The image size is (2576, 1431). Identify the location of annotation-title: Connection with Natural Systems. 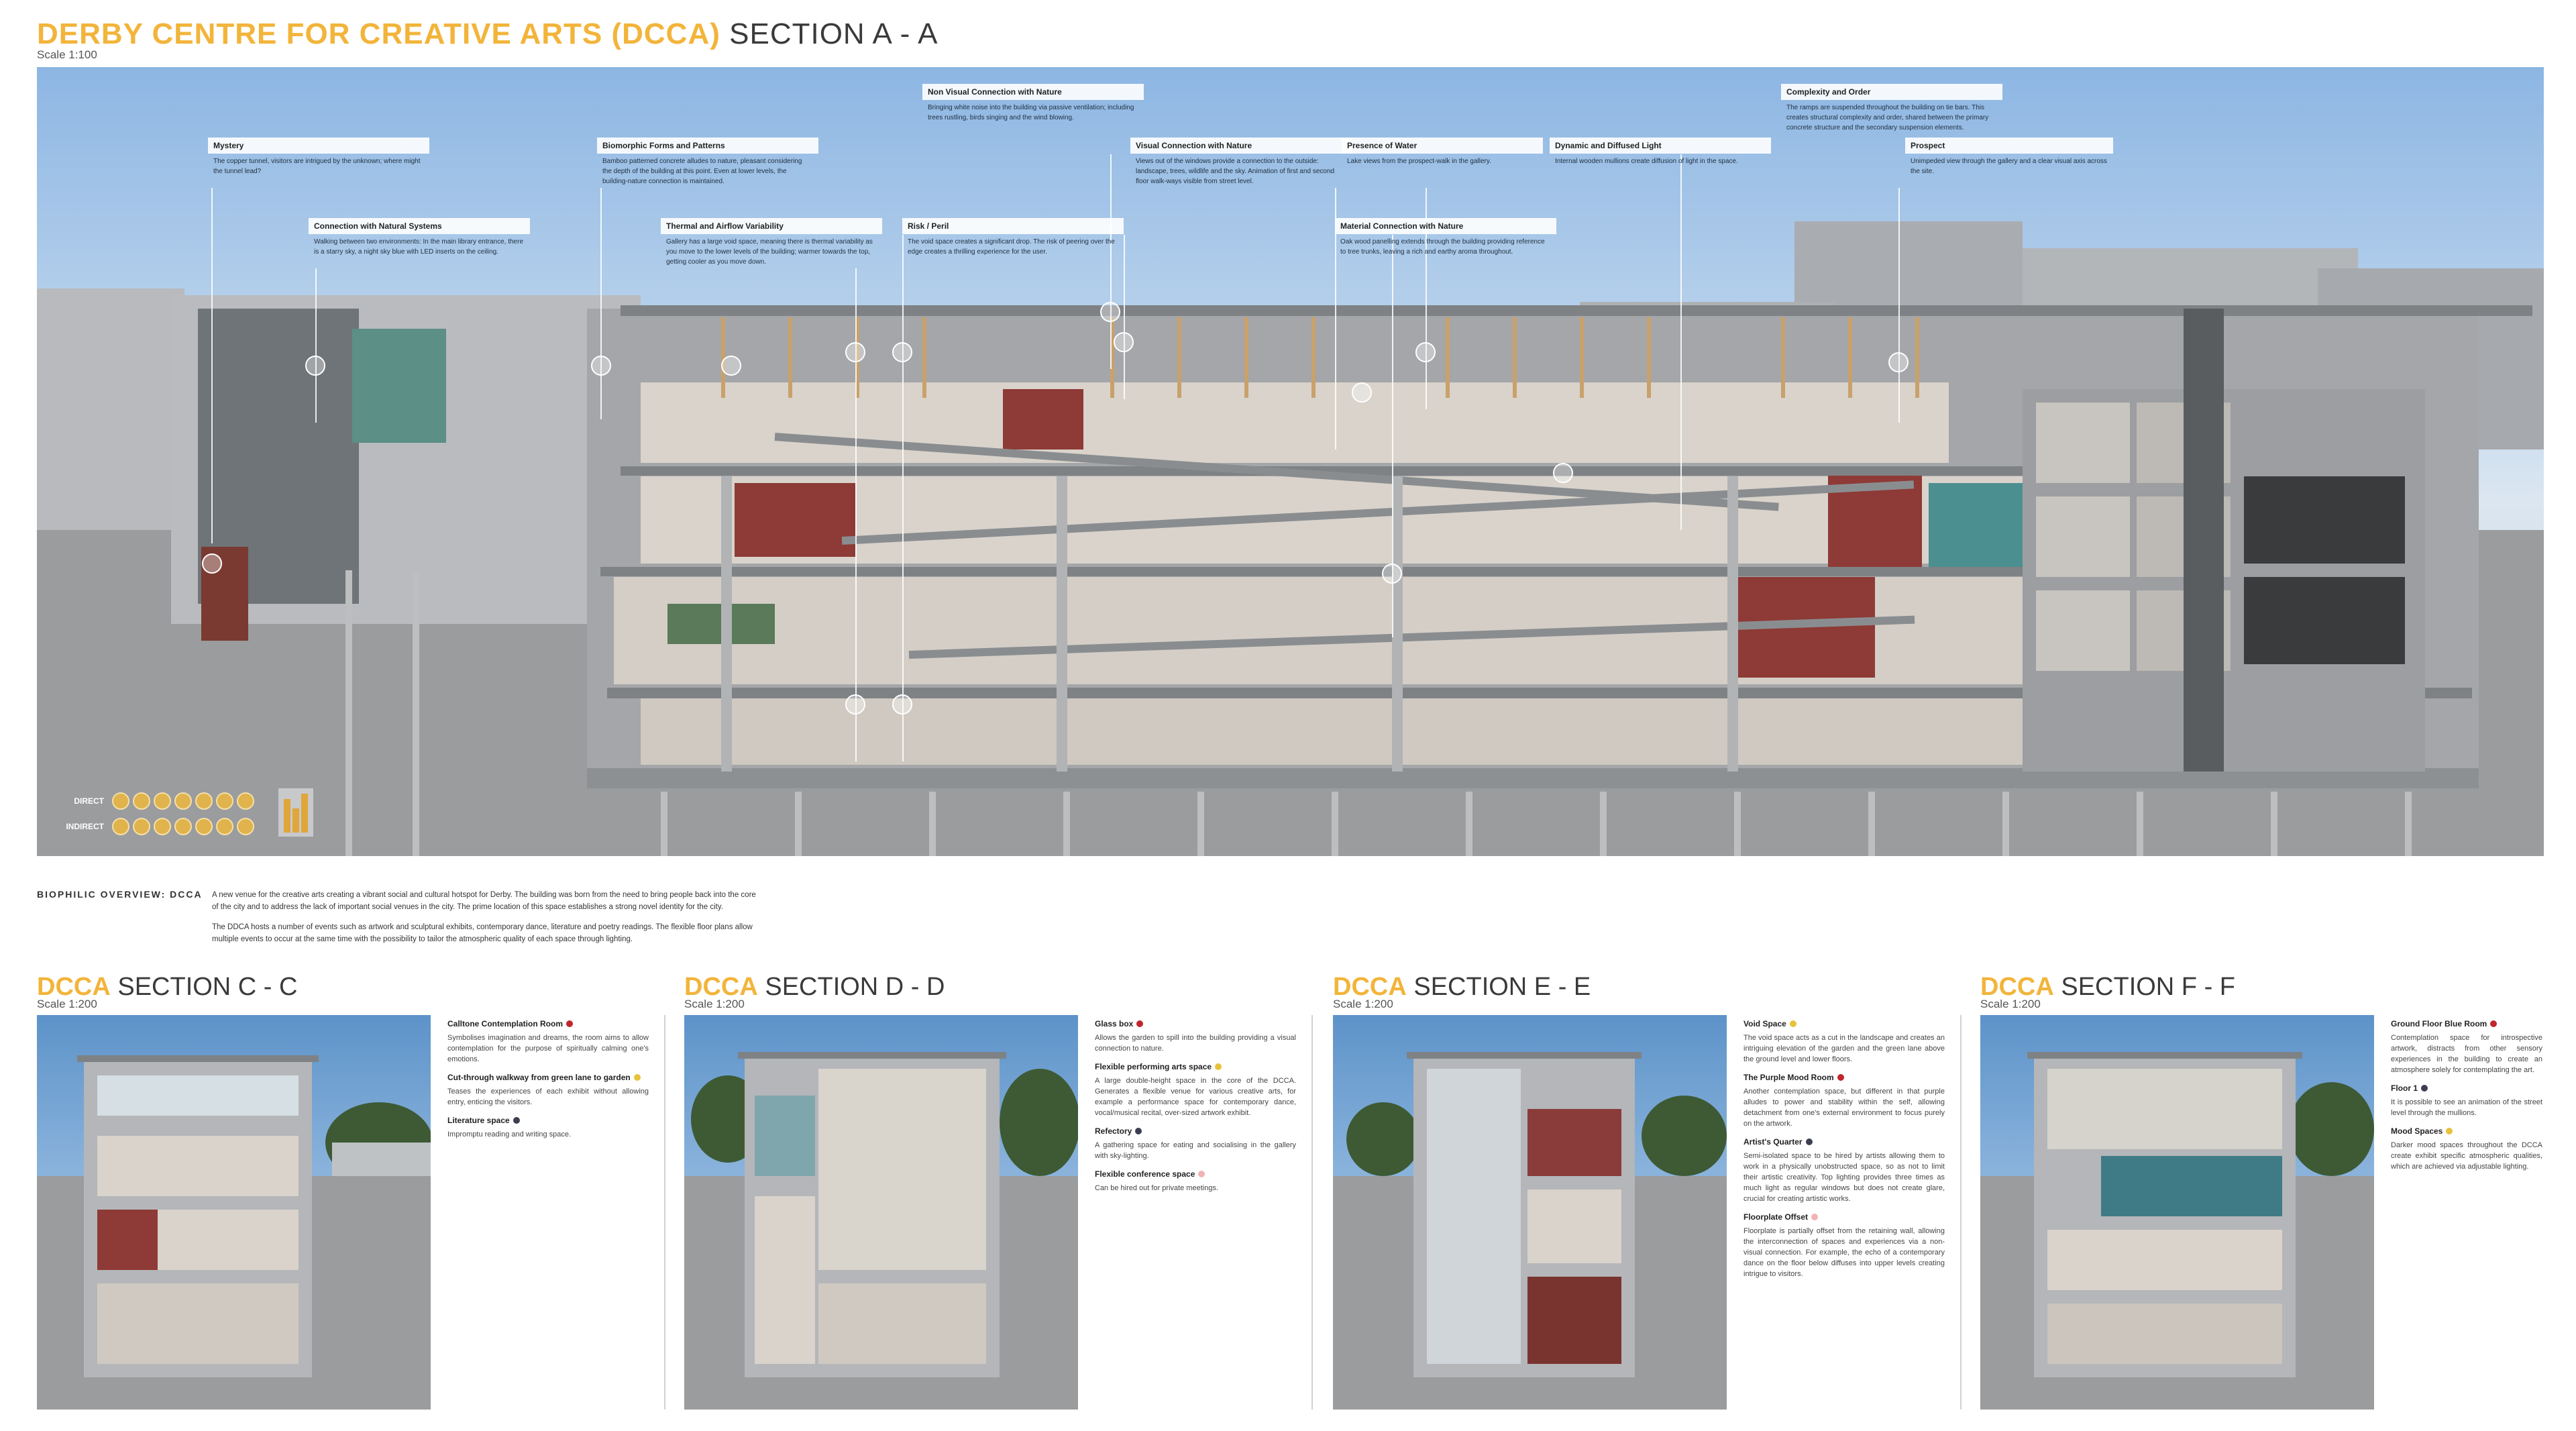
(419, 226).